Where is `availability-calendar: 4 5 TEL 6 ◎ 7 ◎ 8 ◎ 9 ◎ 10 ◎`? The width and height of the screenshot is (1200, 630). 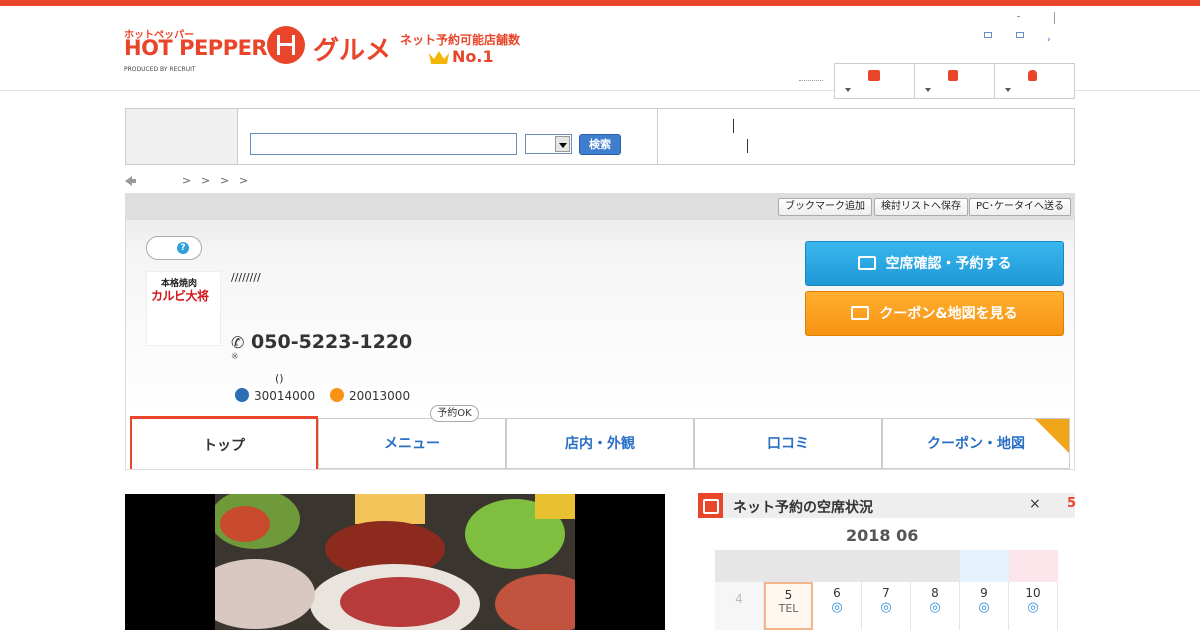 availability-calendar: 4 5 TEL 6 ◎ 7 ◎ 8 ◎ 9 ◎ 10 ◎ is located at coordinates (886, 590).